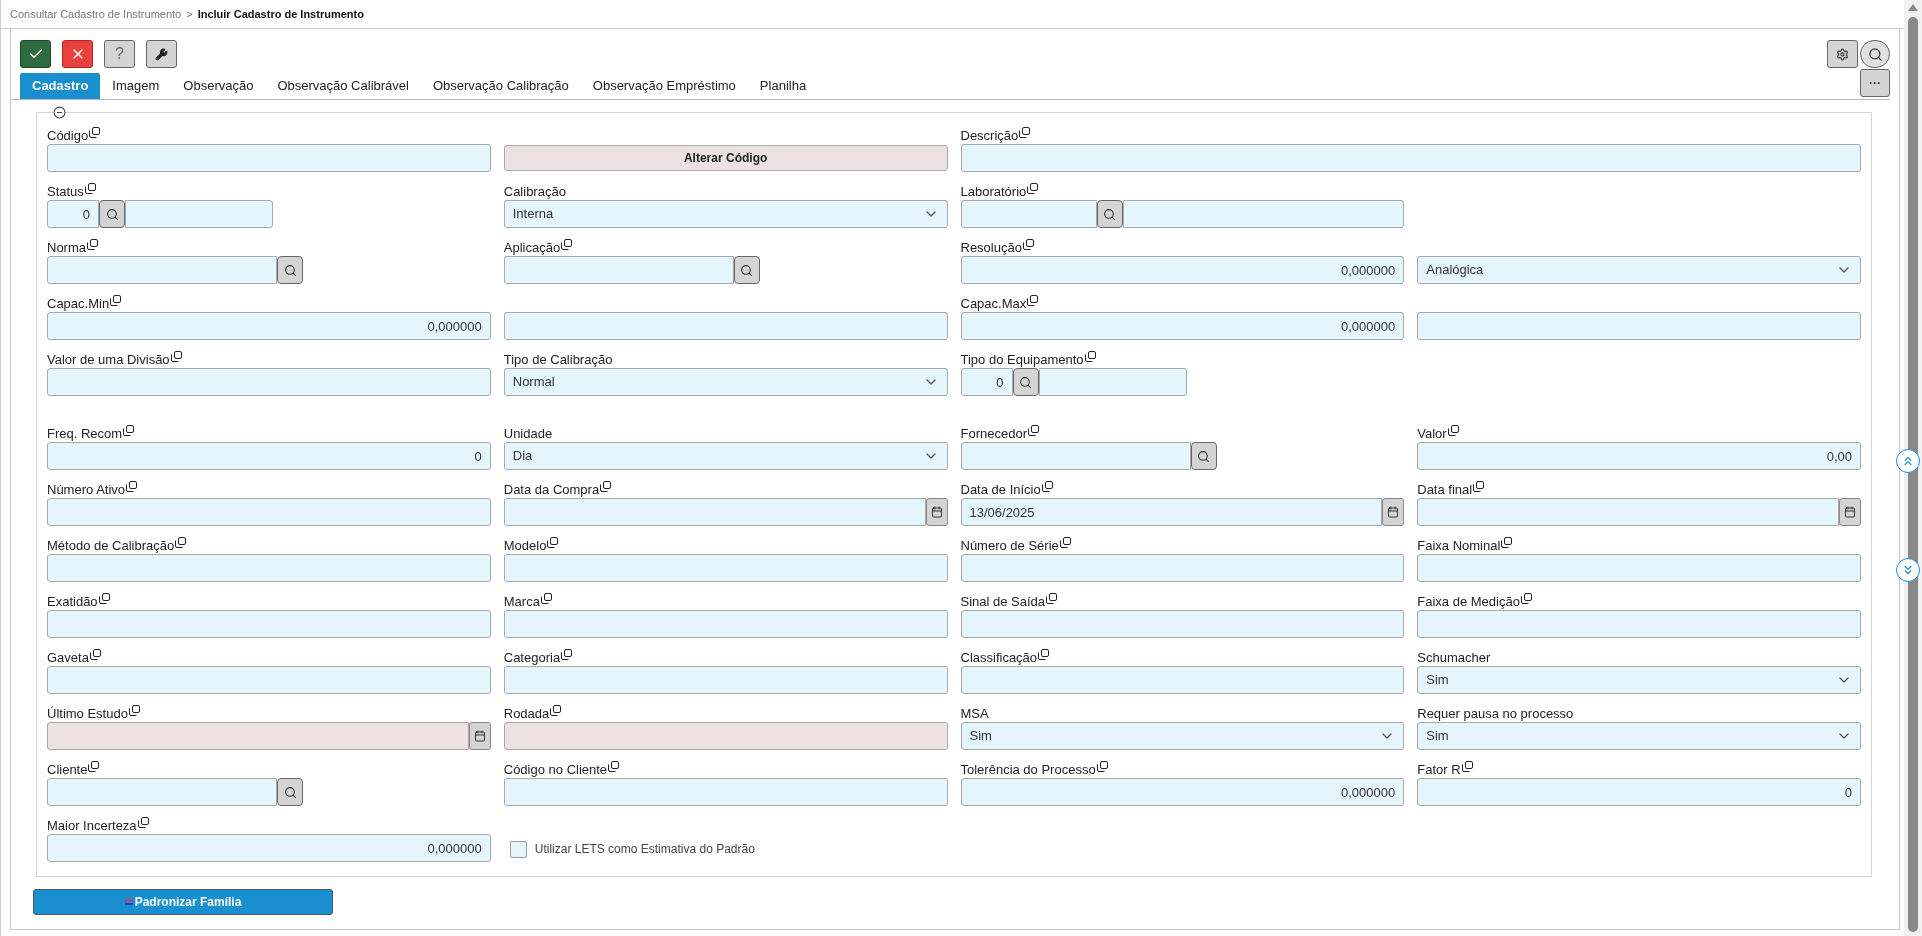 The height and width of the screenshot is (936, 1922). What do you see at coordinates (725, 214) in the screenshot?
I see `dropdown-field: Interna` at bounding box center [725, 214].